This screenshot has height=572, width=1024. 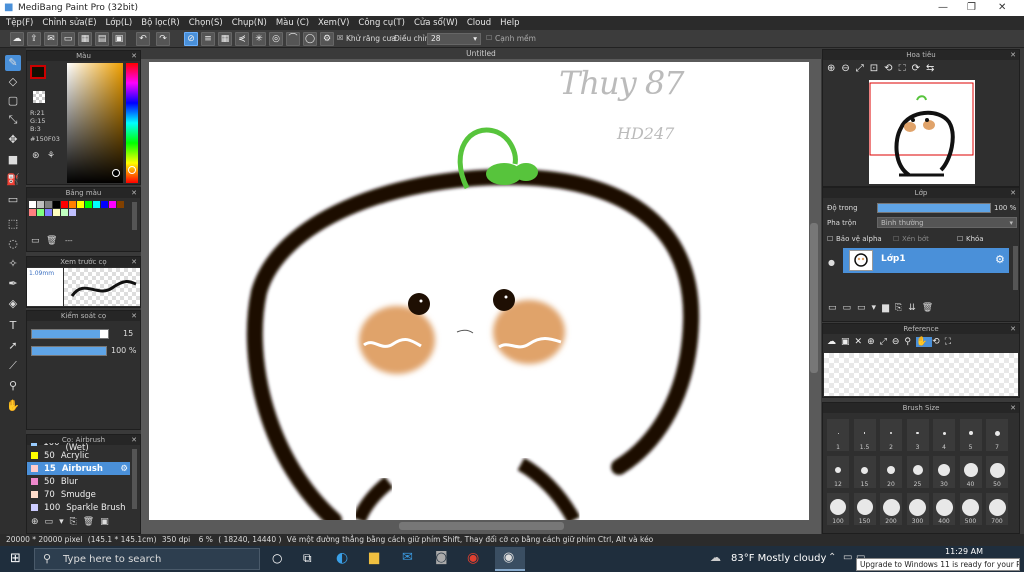 What do you see at coordinates (107, 522) in the screenshot?
I see `brush-folder-icon: ▣` at bounding box center [107, 522].